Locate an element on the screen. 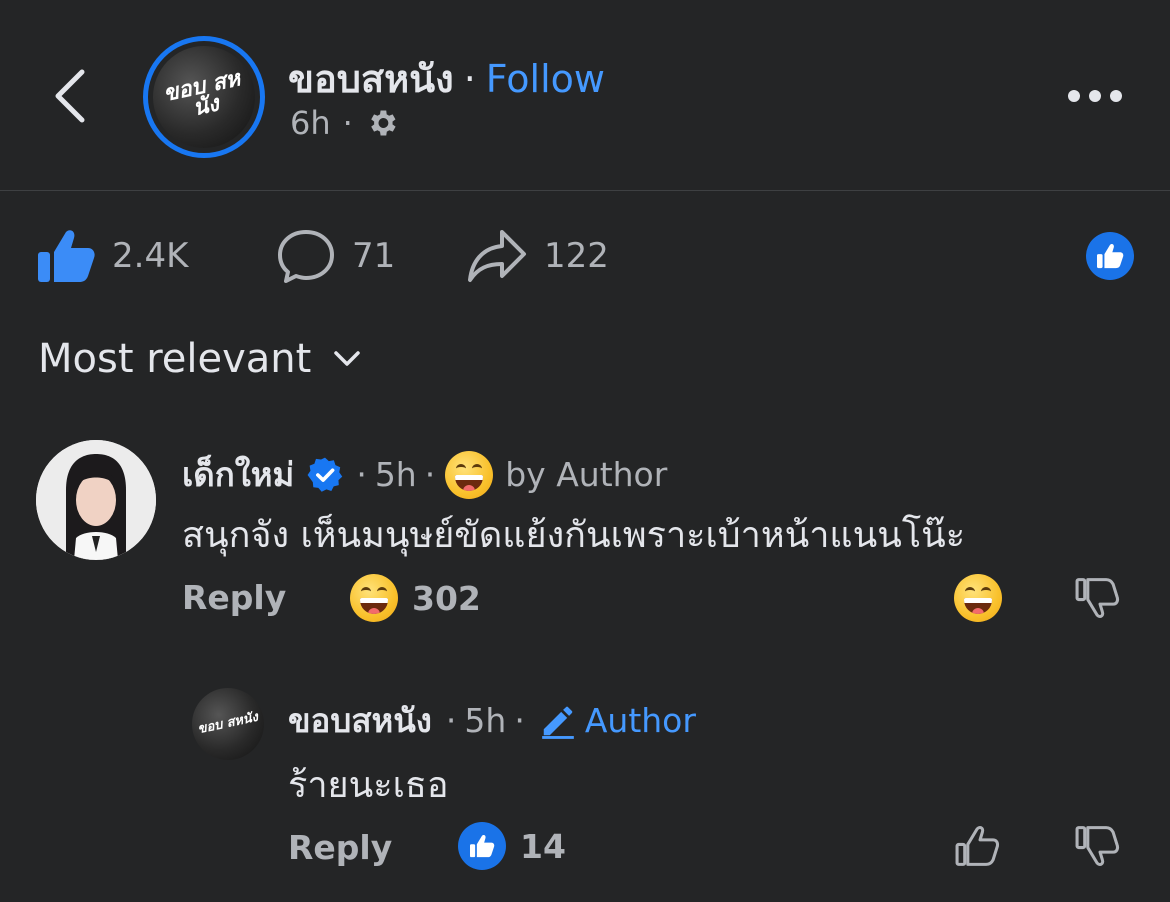 This screenshot has width=1170, height=902. chevron-left-icon is located at coordinates (70, 96).